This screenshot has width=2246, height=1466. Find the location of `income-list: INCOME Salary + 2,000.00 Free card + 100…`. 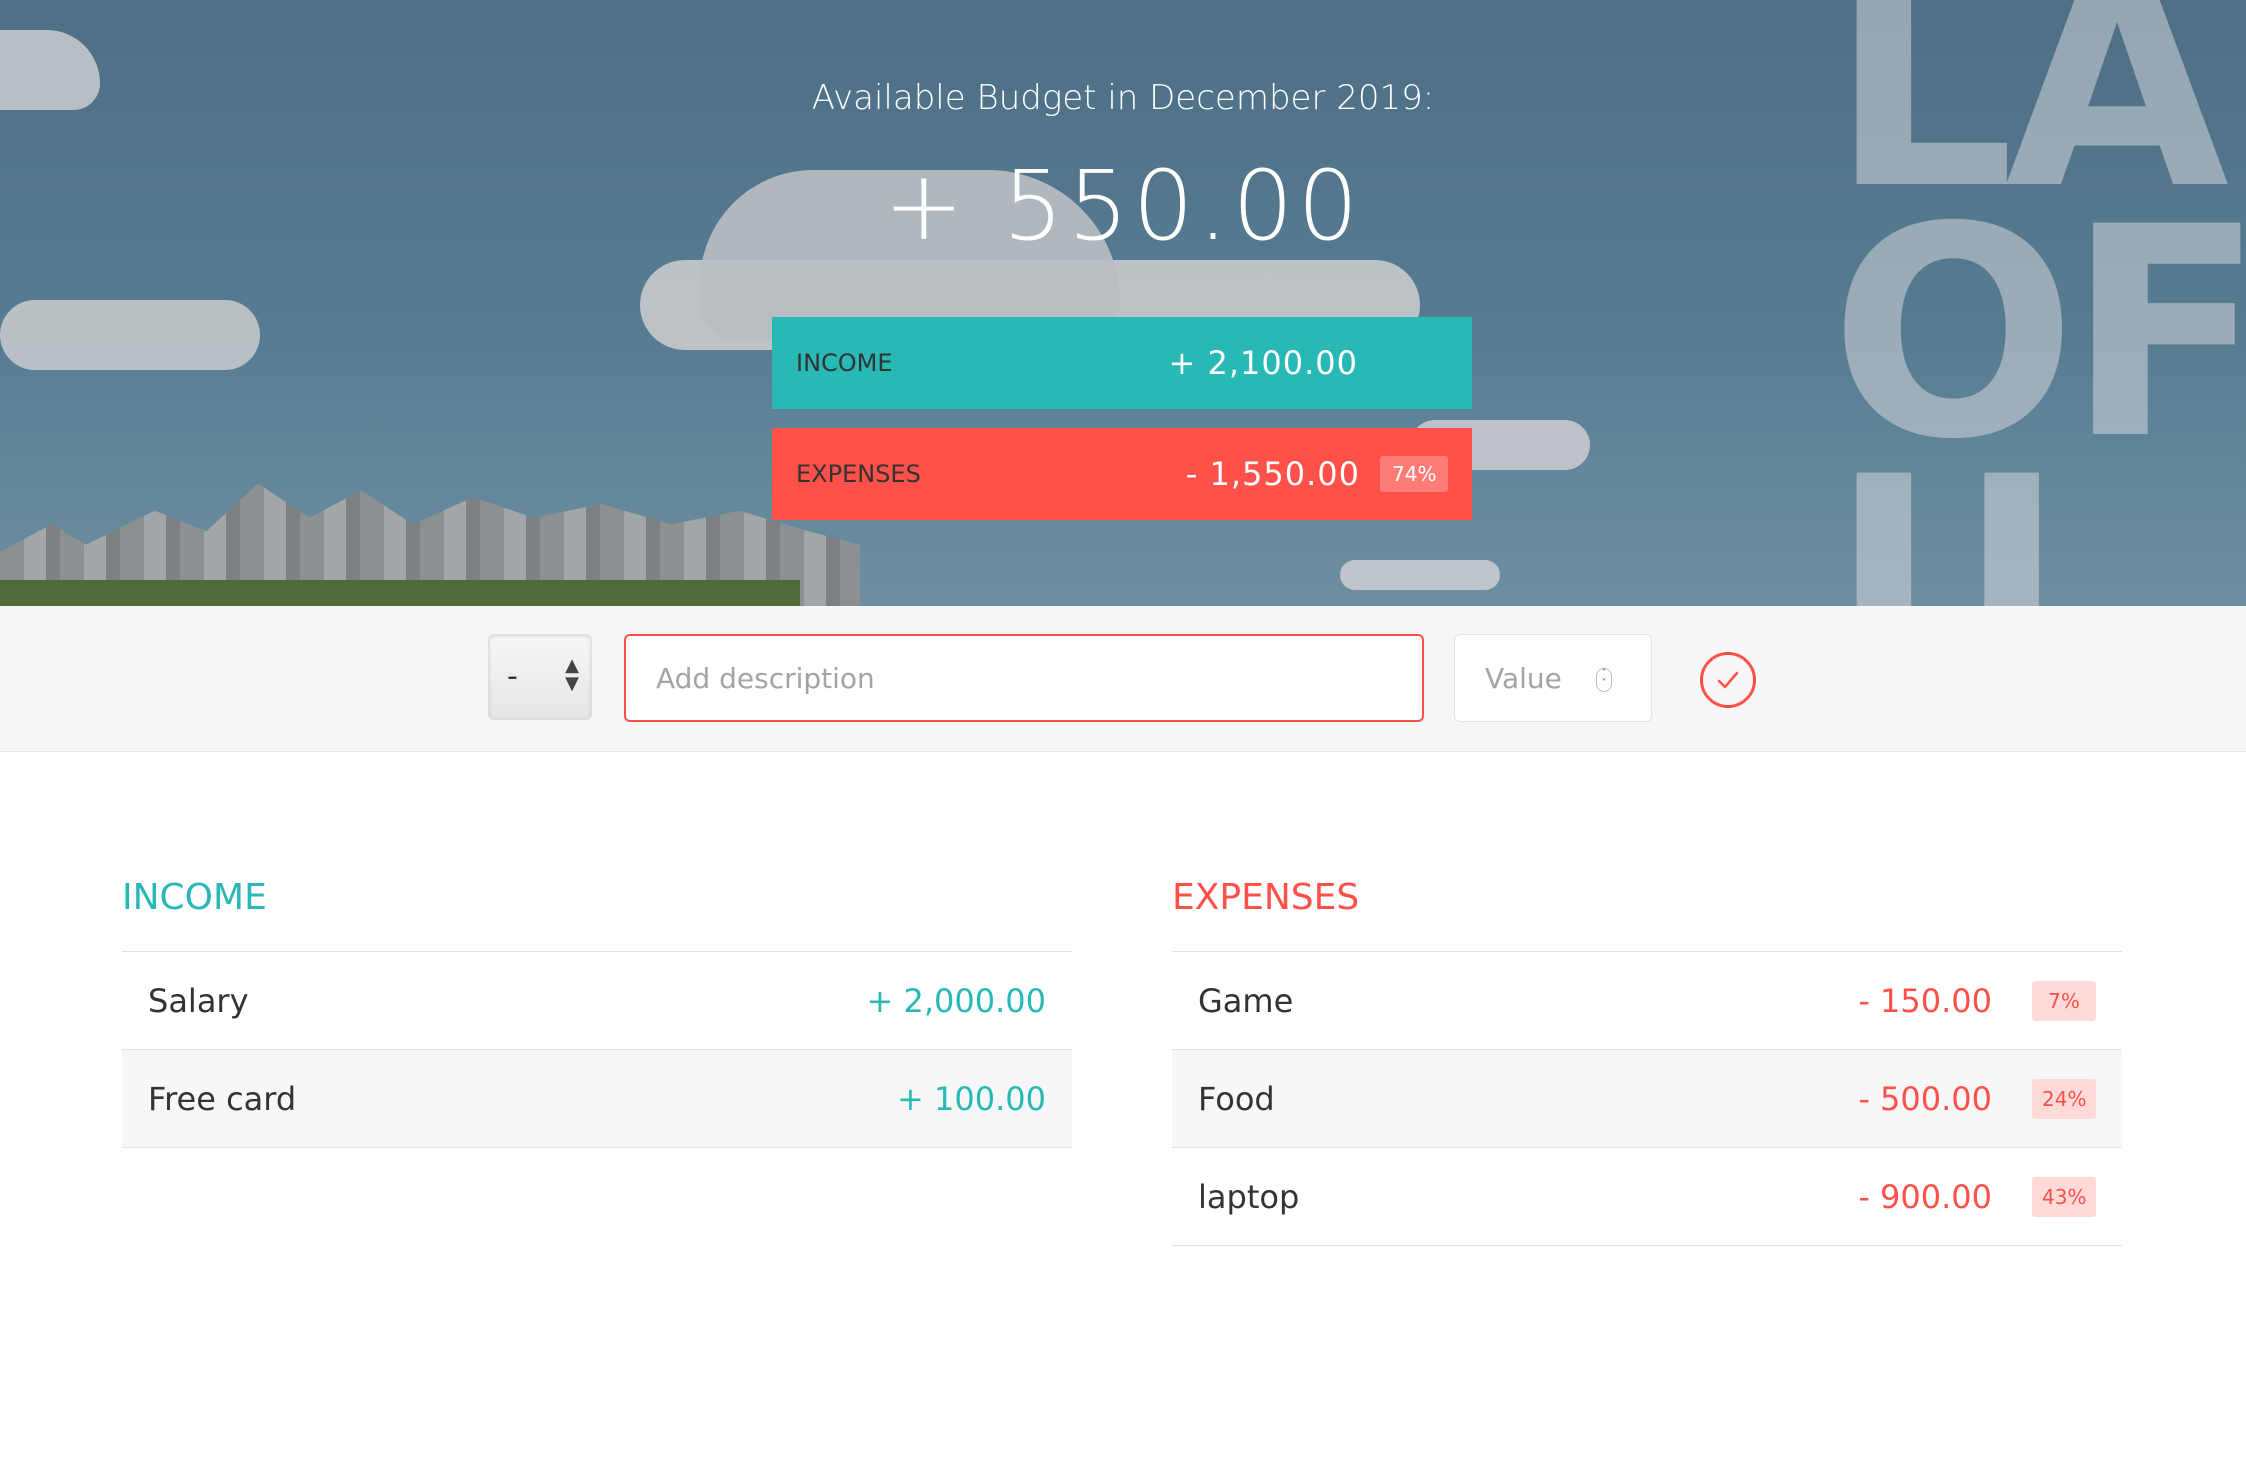

income-list: INCOME Salary + 2,000.00 Free card + 100… is located at coordinates (597, 1009).